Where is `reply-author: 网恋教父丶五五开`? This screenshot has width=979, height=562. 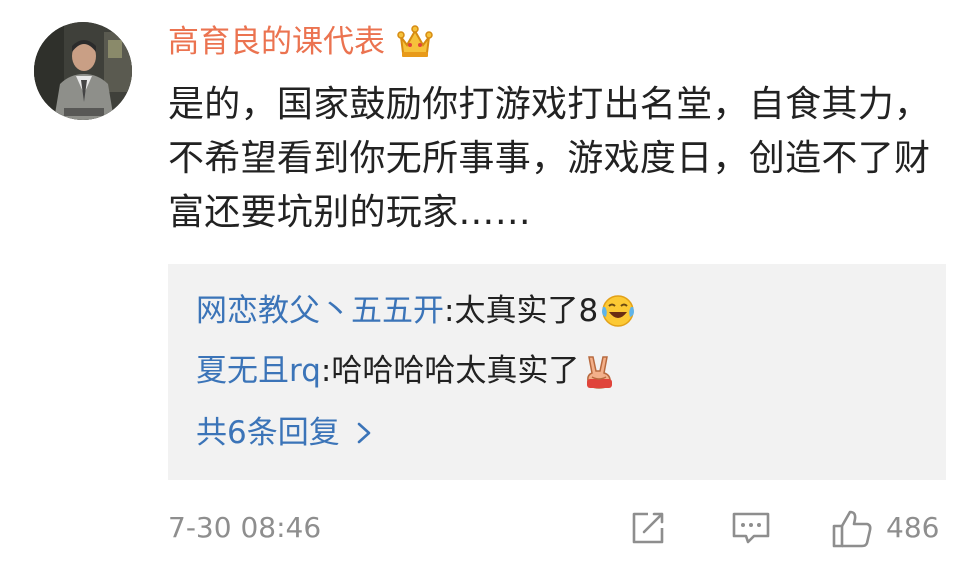 reply-author: 网恋教父丶五五开 is located at coordinates (320, 311).